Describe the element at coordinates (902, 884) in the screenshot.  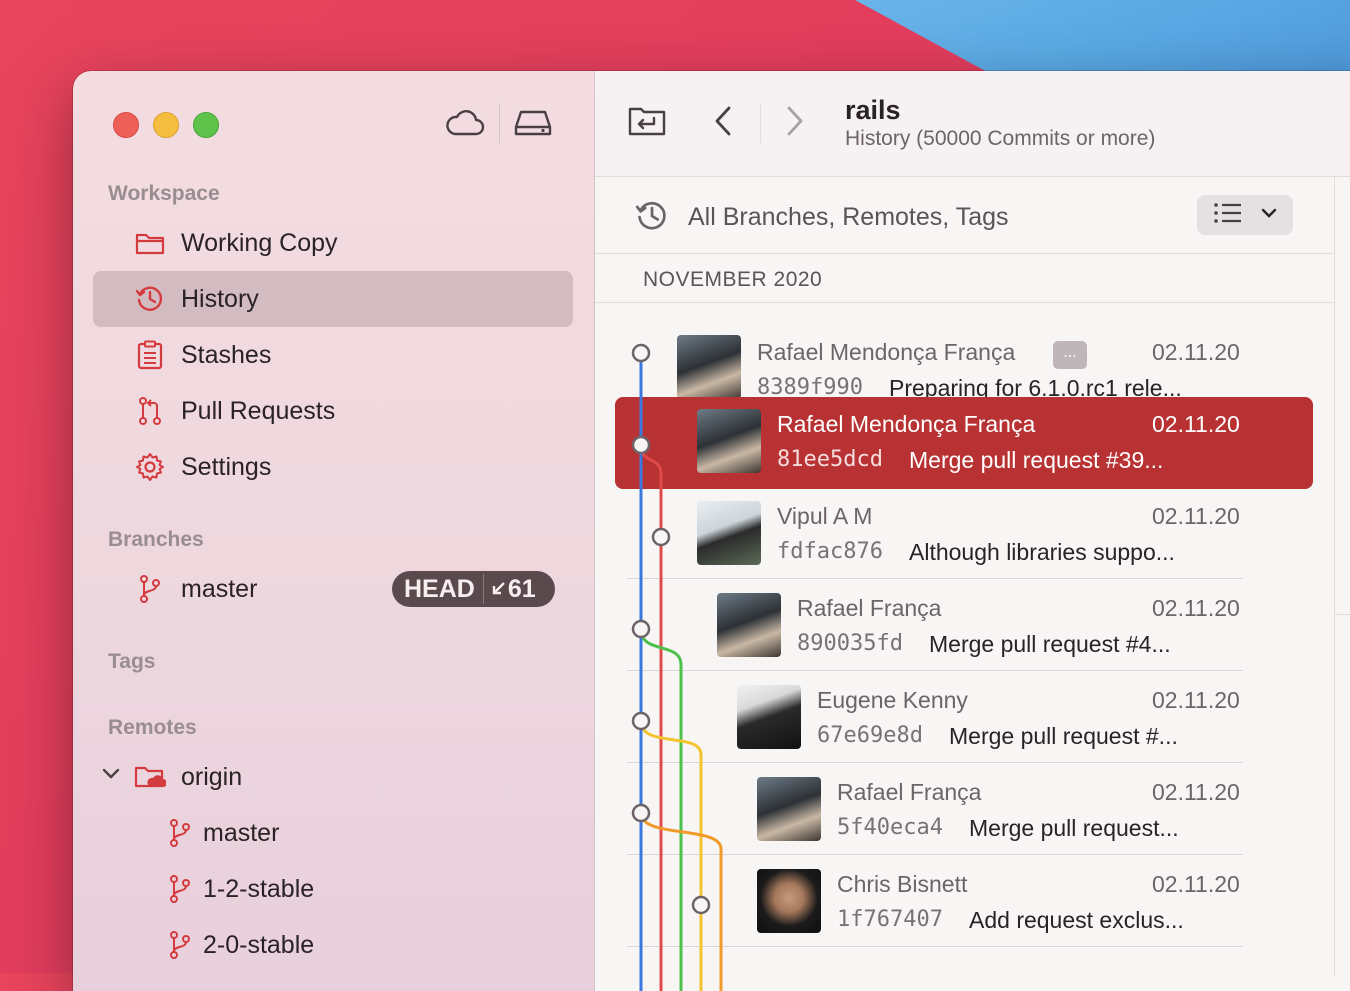
I see `commit-author: Chris Bisnett` at that location.